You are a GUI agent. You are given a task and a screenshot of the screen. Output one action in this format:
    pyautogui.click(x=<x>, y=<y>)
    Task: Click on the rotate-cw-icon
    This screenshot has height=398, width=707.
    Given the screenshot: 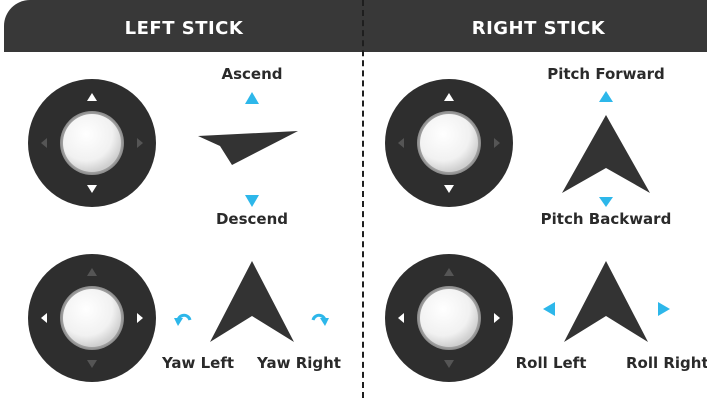 What is the action you would take?
    pyautogui.click(x=320, y=319)
    